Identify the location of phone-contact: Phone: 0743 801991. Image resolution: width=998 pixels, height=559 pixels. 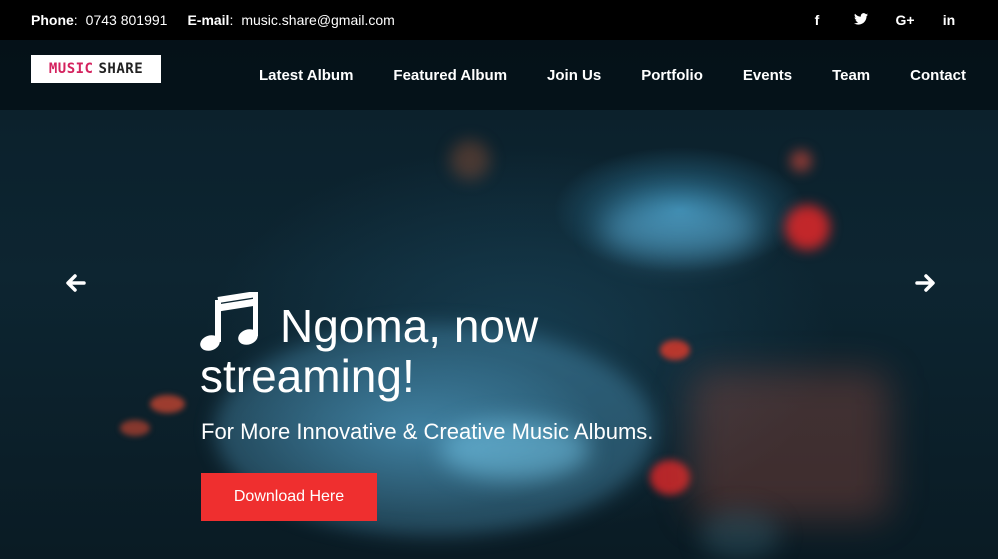
(99, 20).